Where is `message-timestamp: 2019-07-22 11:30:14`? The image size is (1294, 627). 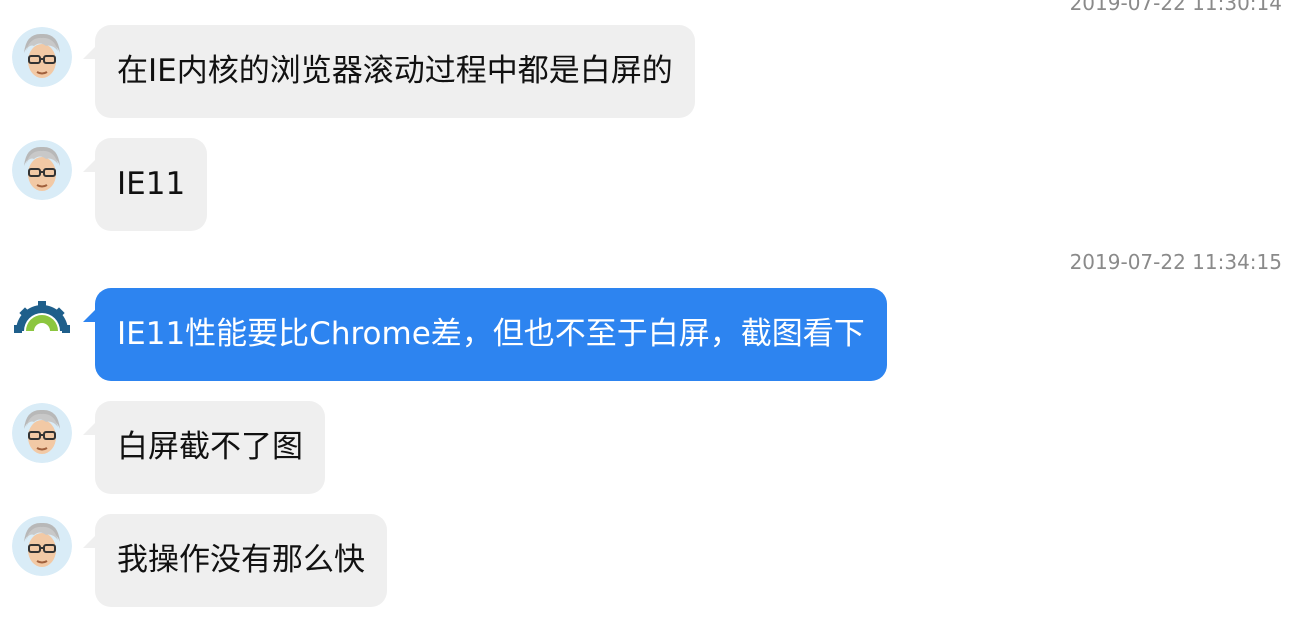
message-timestamp: 2019-07-22 11:30:14 is located at coordinates (1175, 7).